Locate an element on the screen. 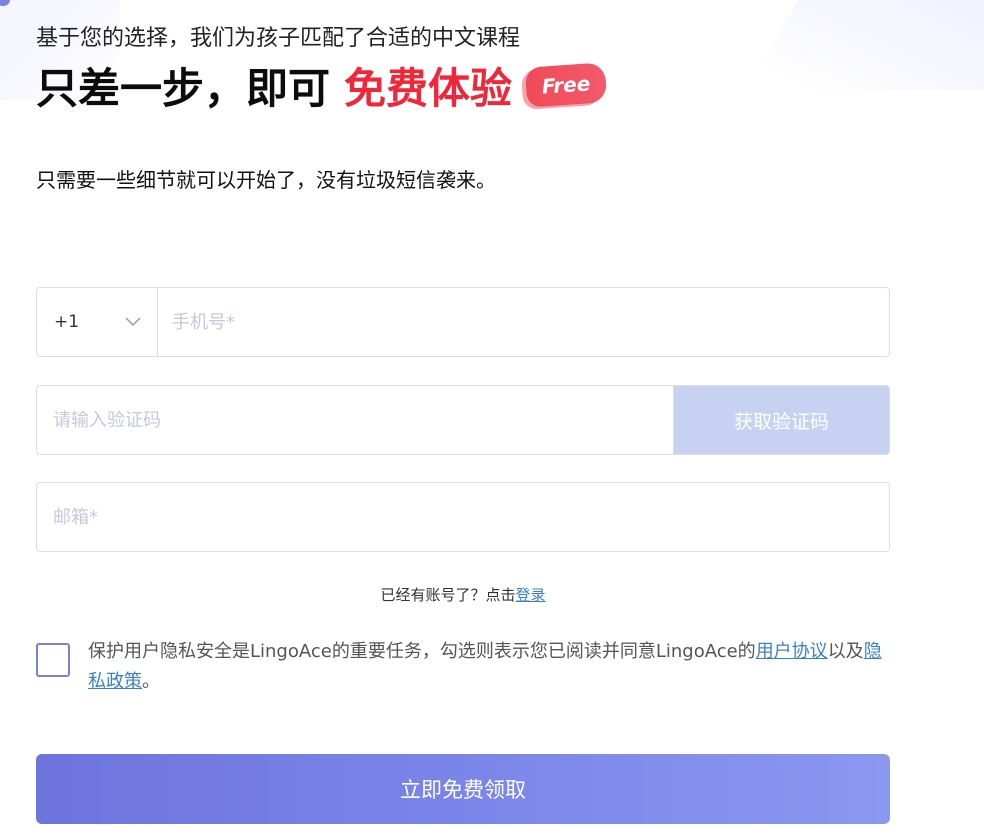 This screenshot has height=838, width=984. submit-button: 立即免费领取 is located at coordinates (463, 789).